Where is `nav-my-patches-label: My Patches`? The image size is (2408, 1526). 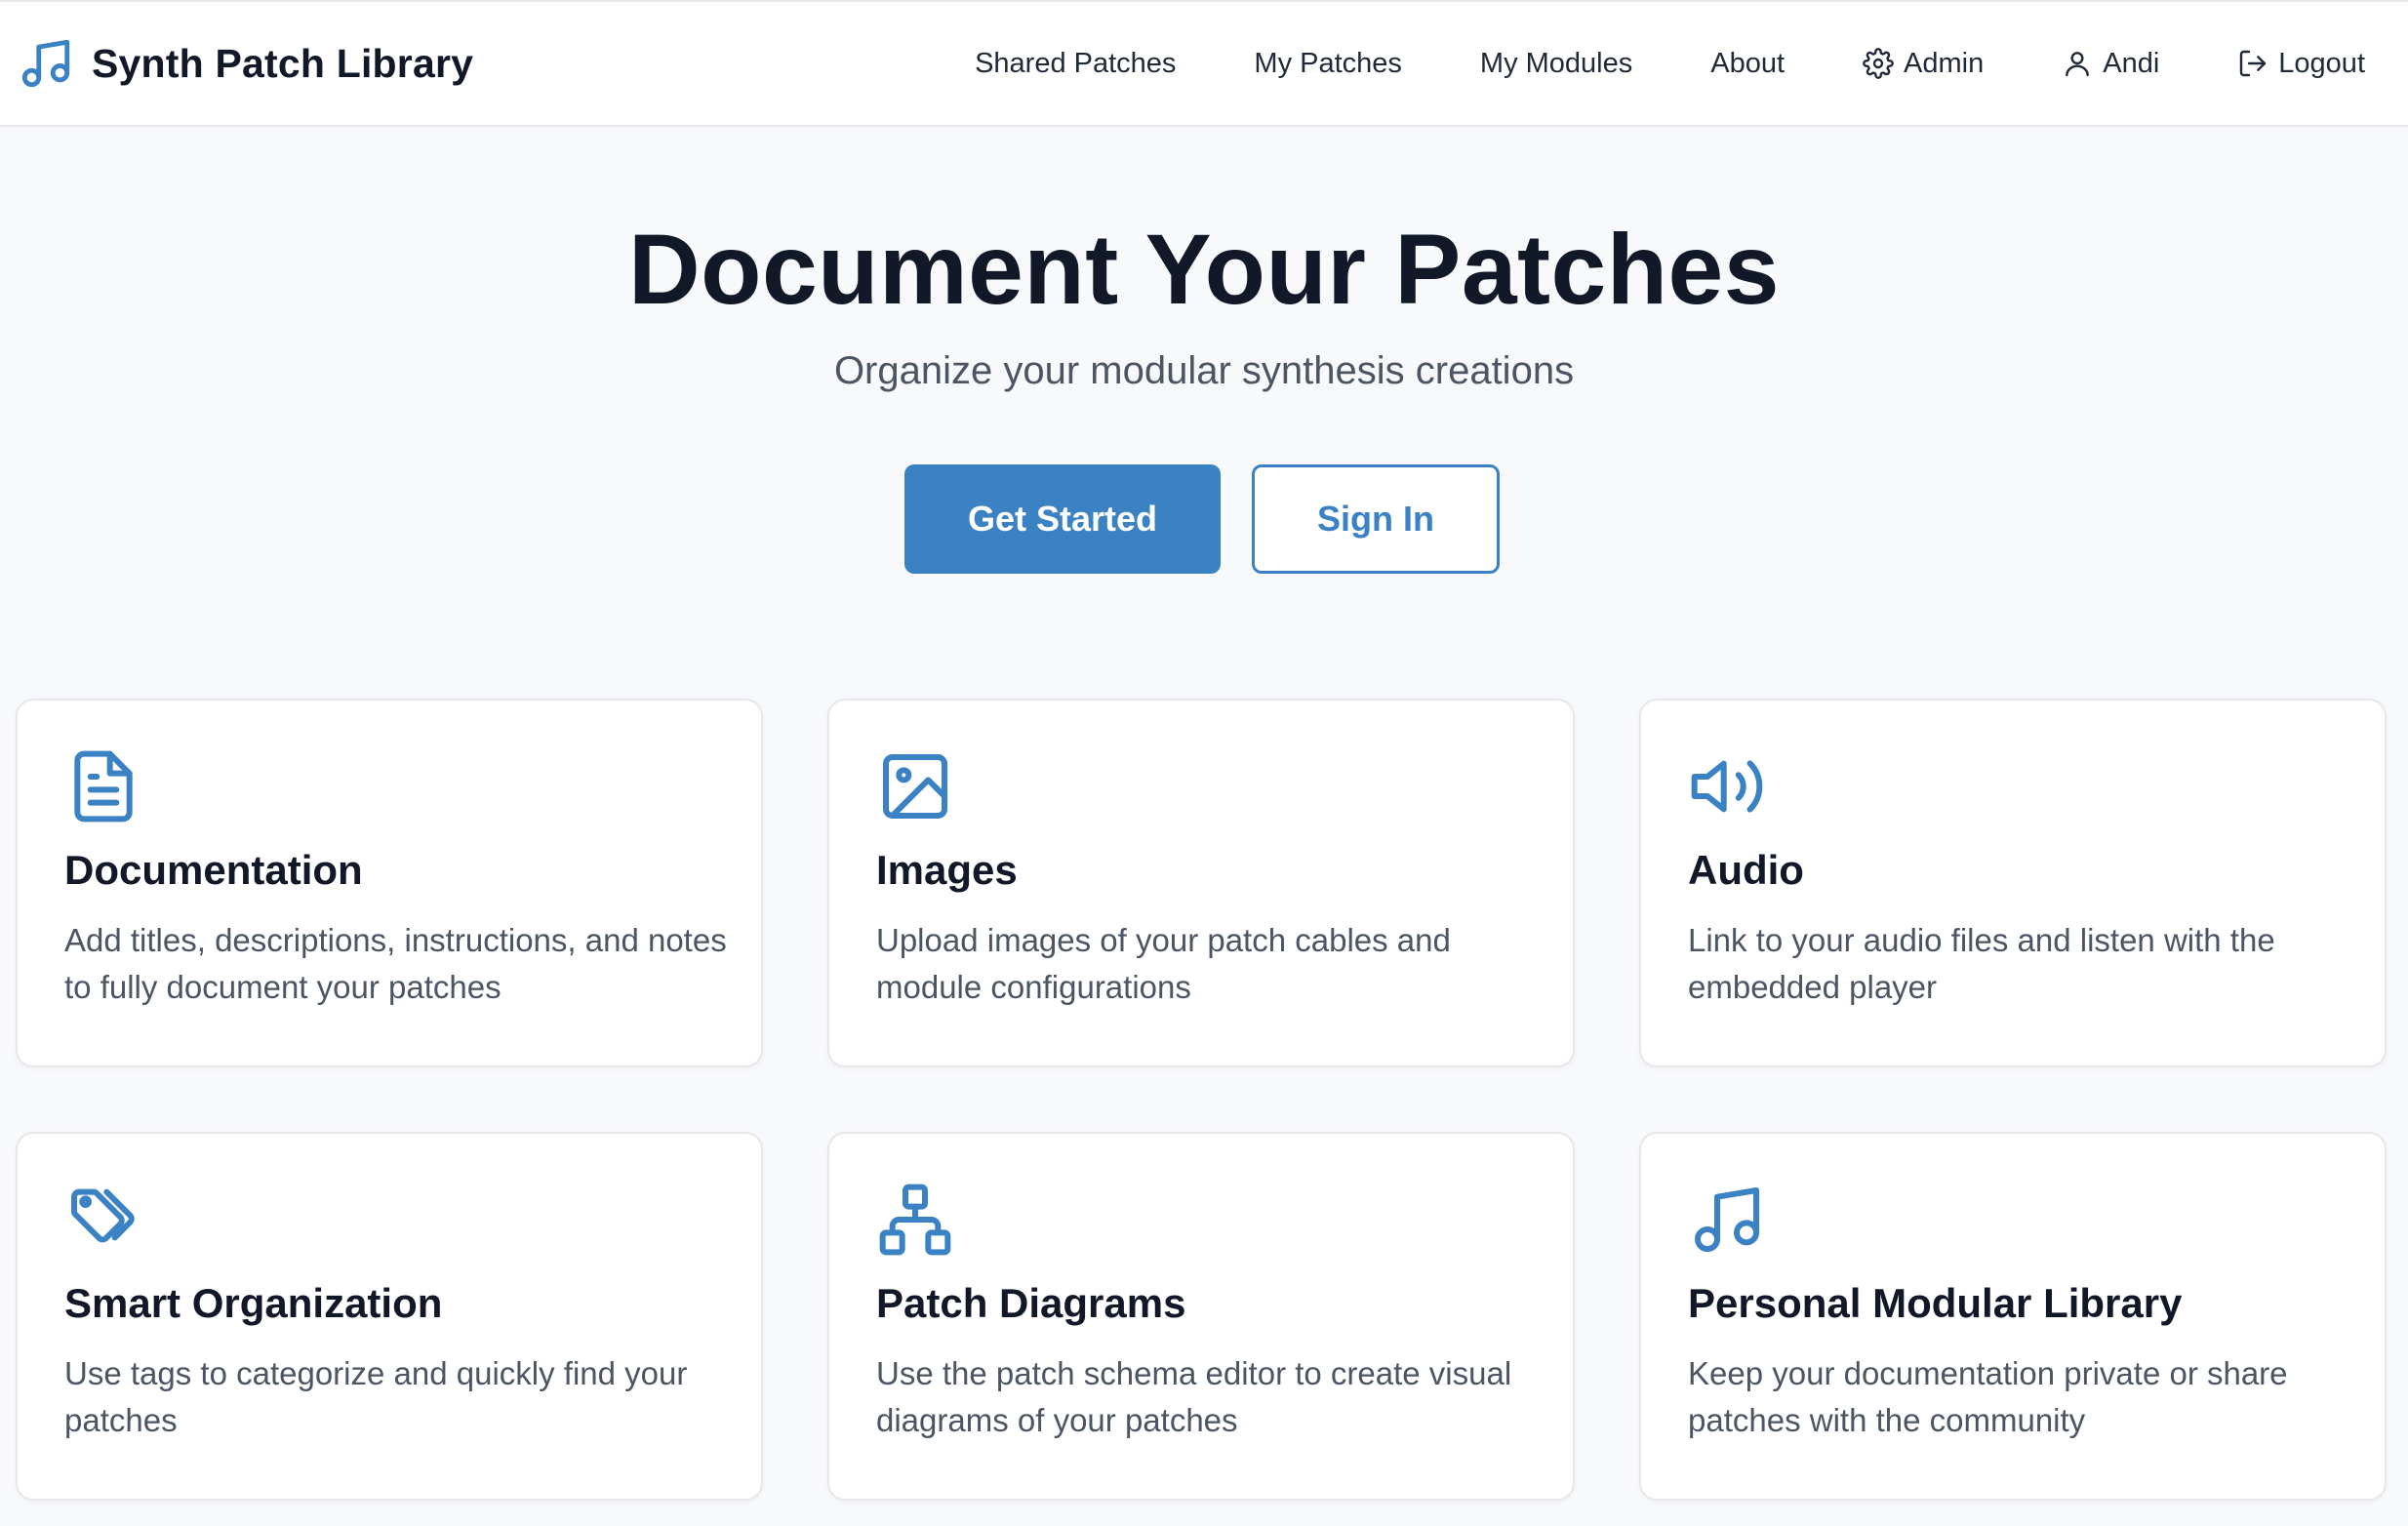 nav-my-patches-label: My Patches is located at coordinates (1328, 63).